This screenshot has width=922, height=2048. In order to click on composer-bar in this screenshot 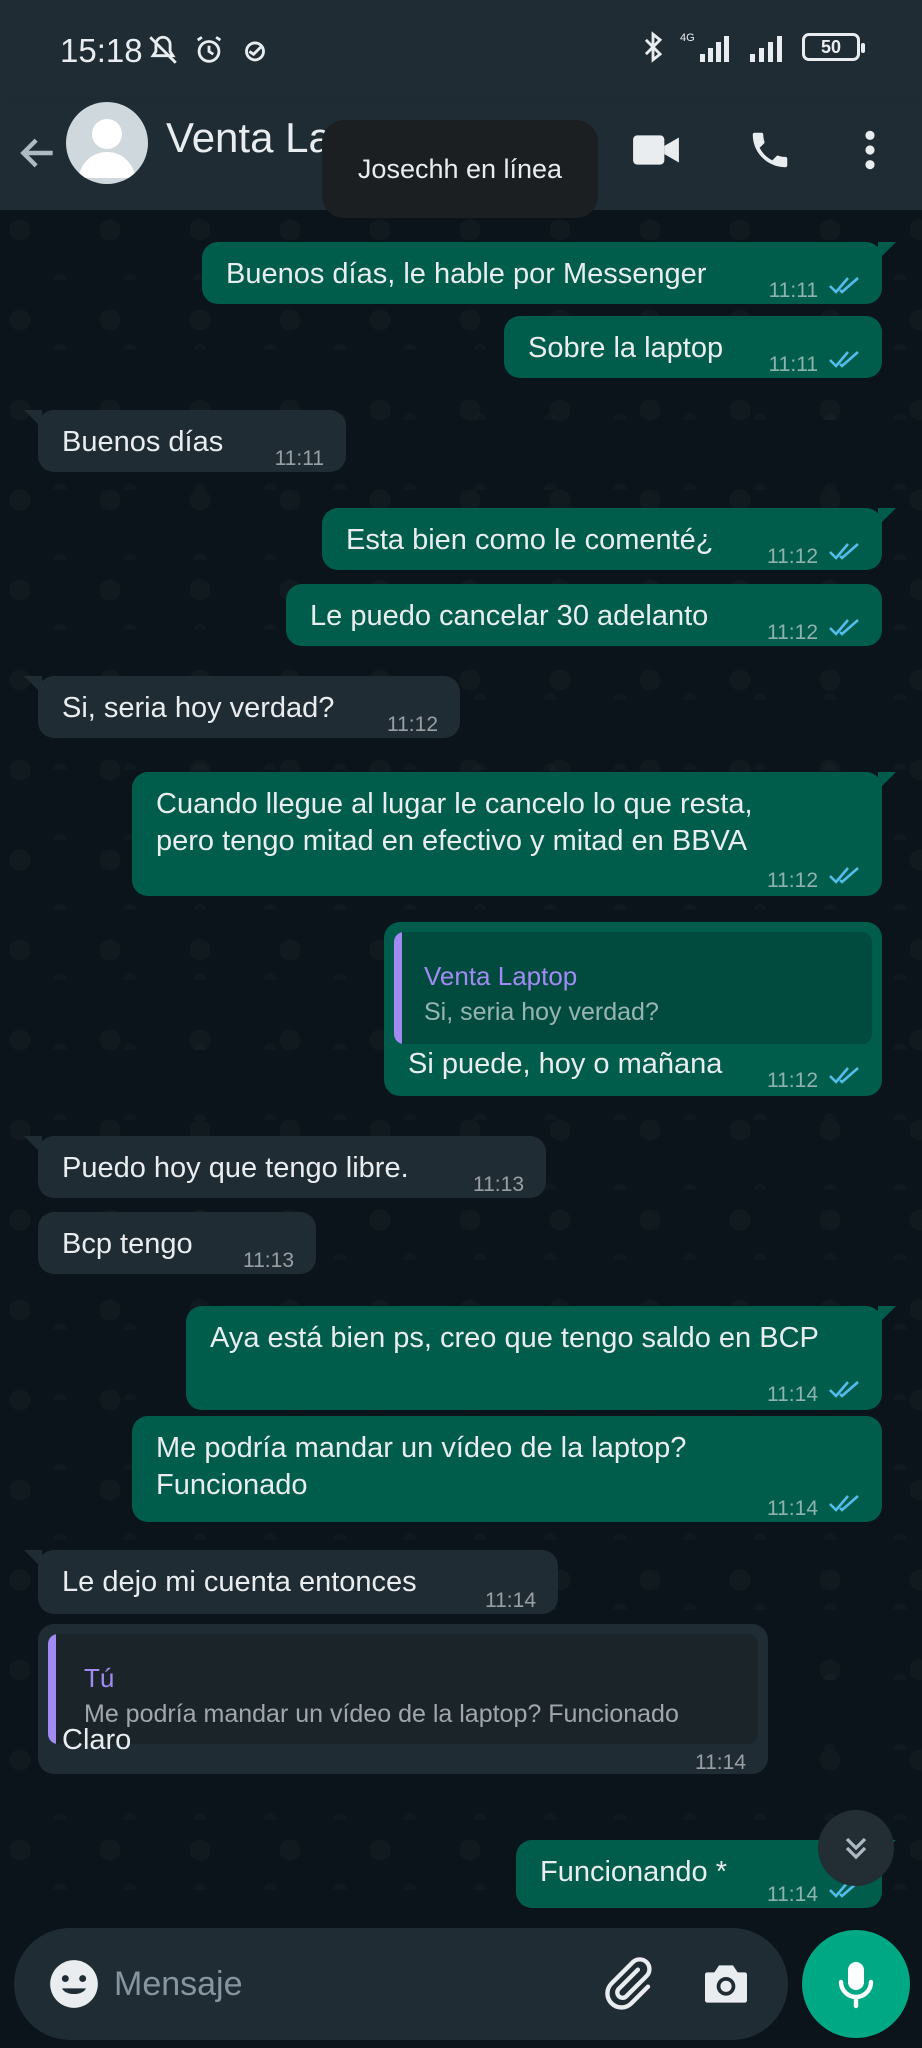, I will do `click(461, 1984)`.